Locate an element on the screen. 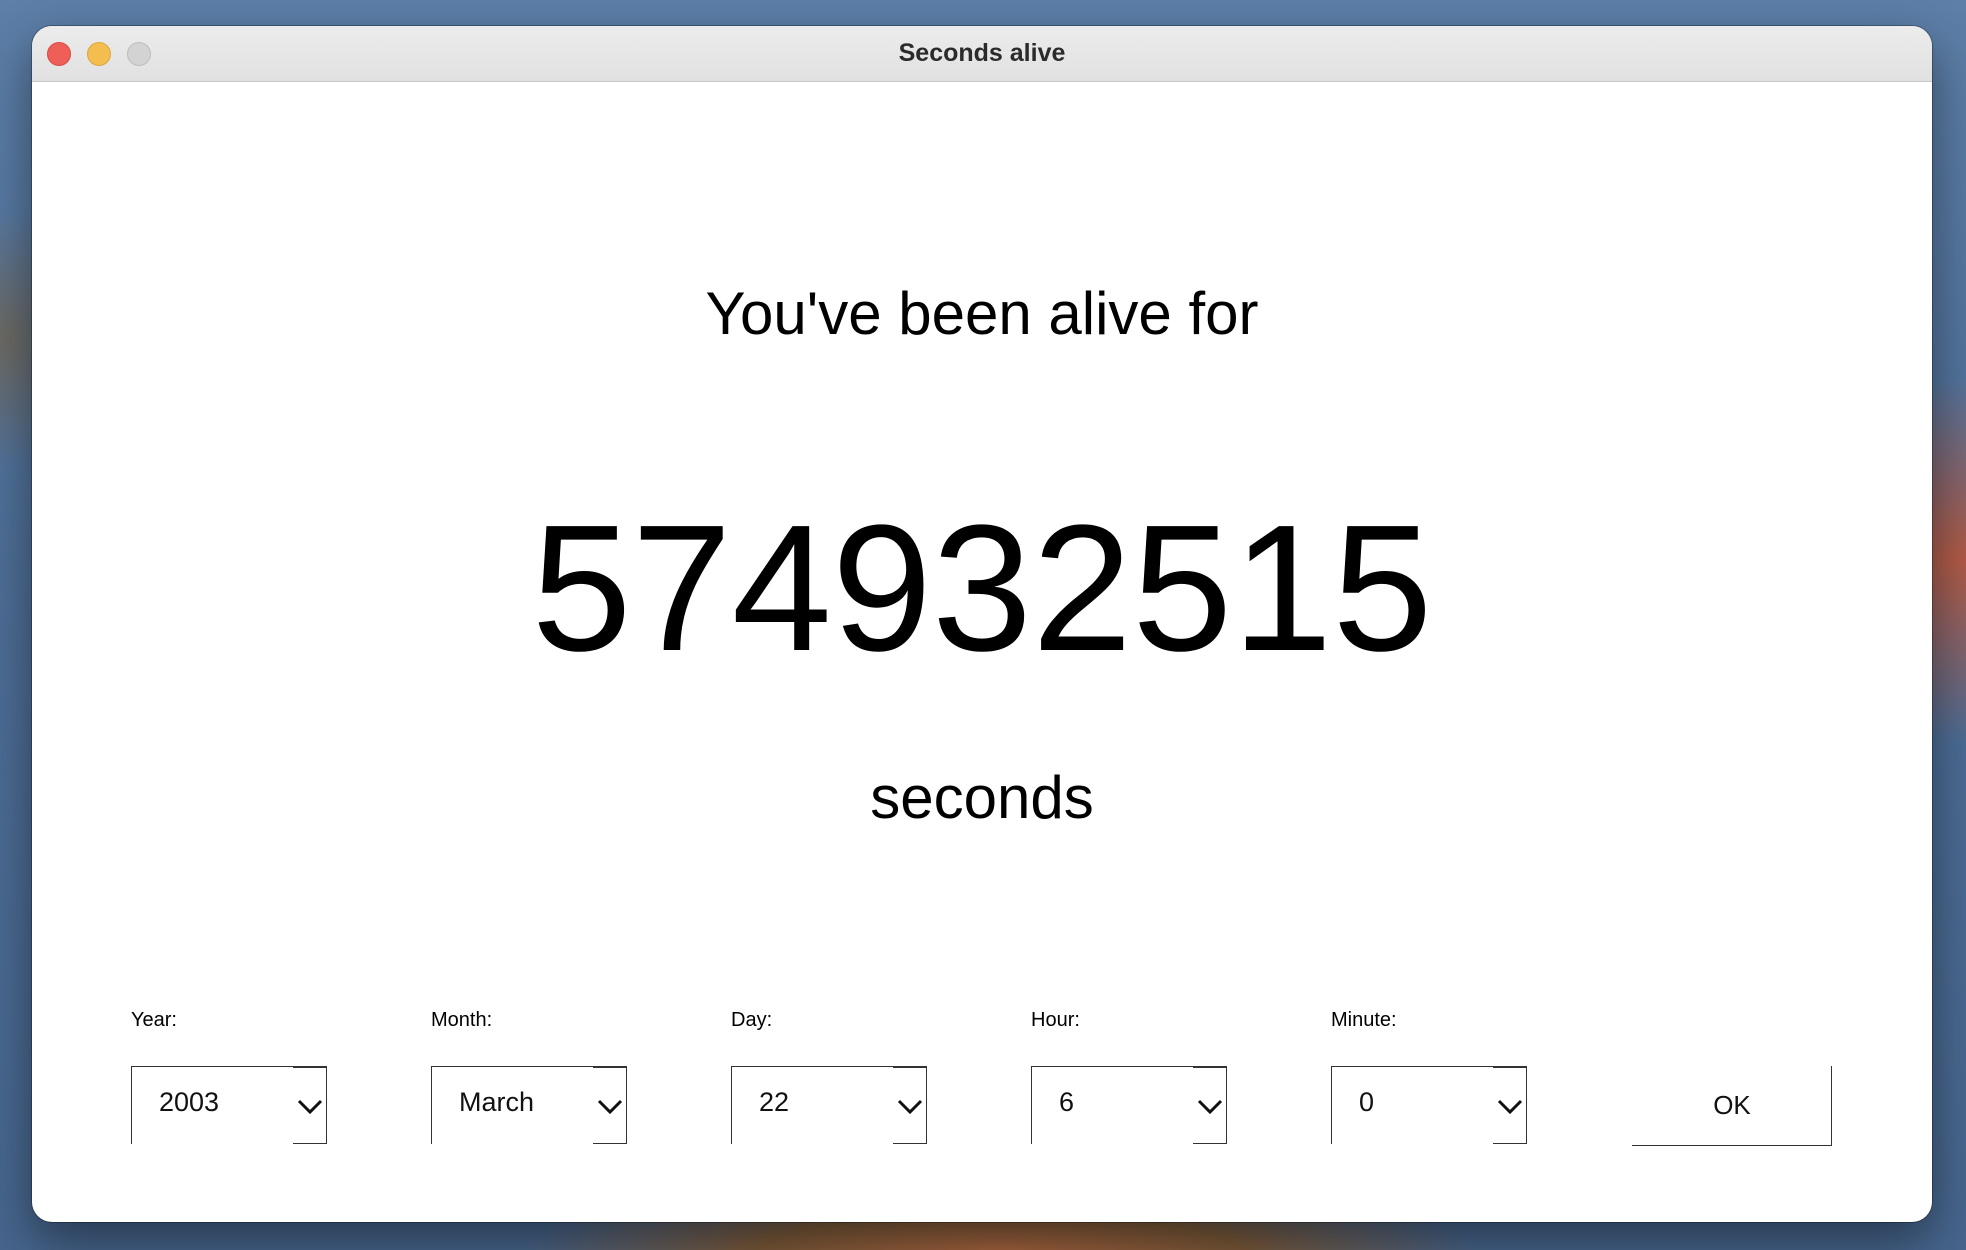 The height and width of the screenshot is (1250, 1966). day-select: 22 is located at coordinates (829, 1105).